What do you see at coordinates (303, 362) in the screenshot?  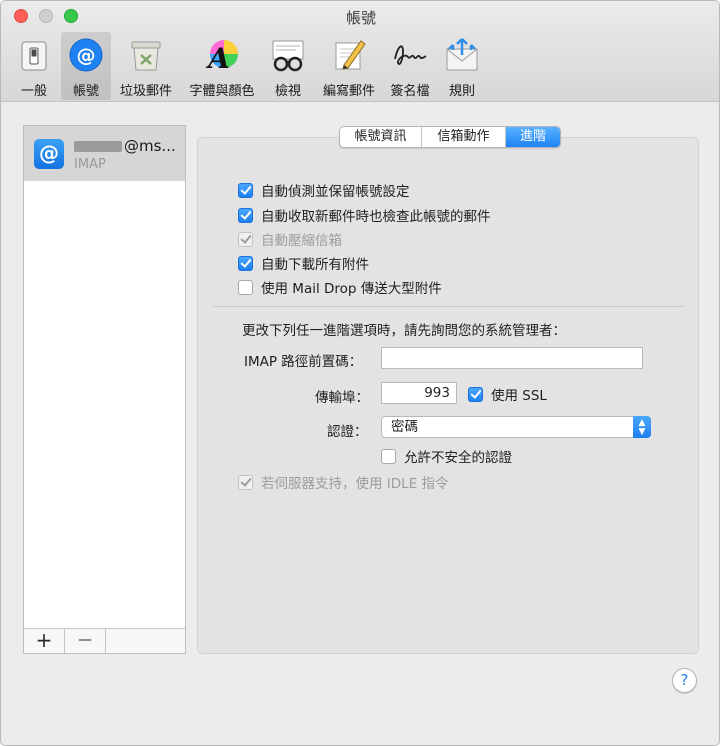 I see `imap-prefix-label: IMAP 路徑前置碼：` at bounding box center [303, 362].